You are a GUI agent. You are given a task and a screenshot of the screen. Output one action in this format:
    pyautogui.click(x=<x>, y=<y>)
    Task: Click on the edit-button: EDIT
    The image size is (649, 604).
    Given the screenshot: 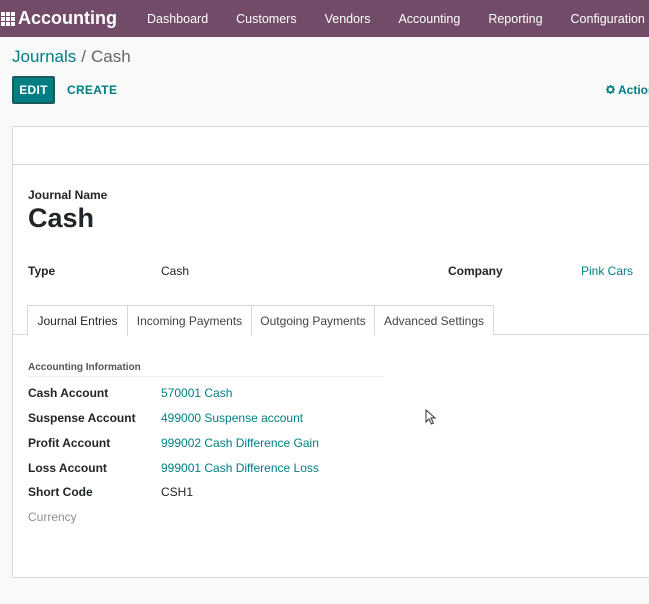 What is the action you would take?
    pyautogui.click(x=33, y=90)
    